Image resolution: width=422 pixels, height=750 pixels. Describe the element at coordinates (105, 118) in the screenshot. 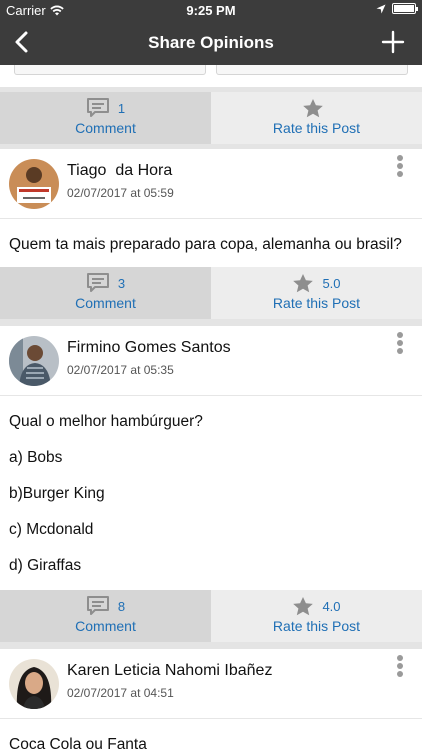

I see `comment-button: 1 Comment` at that location.